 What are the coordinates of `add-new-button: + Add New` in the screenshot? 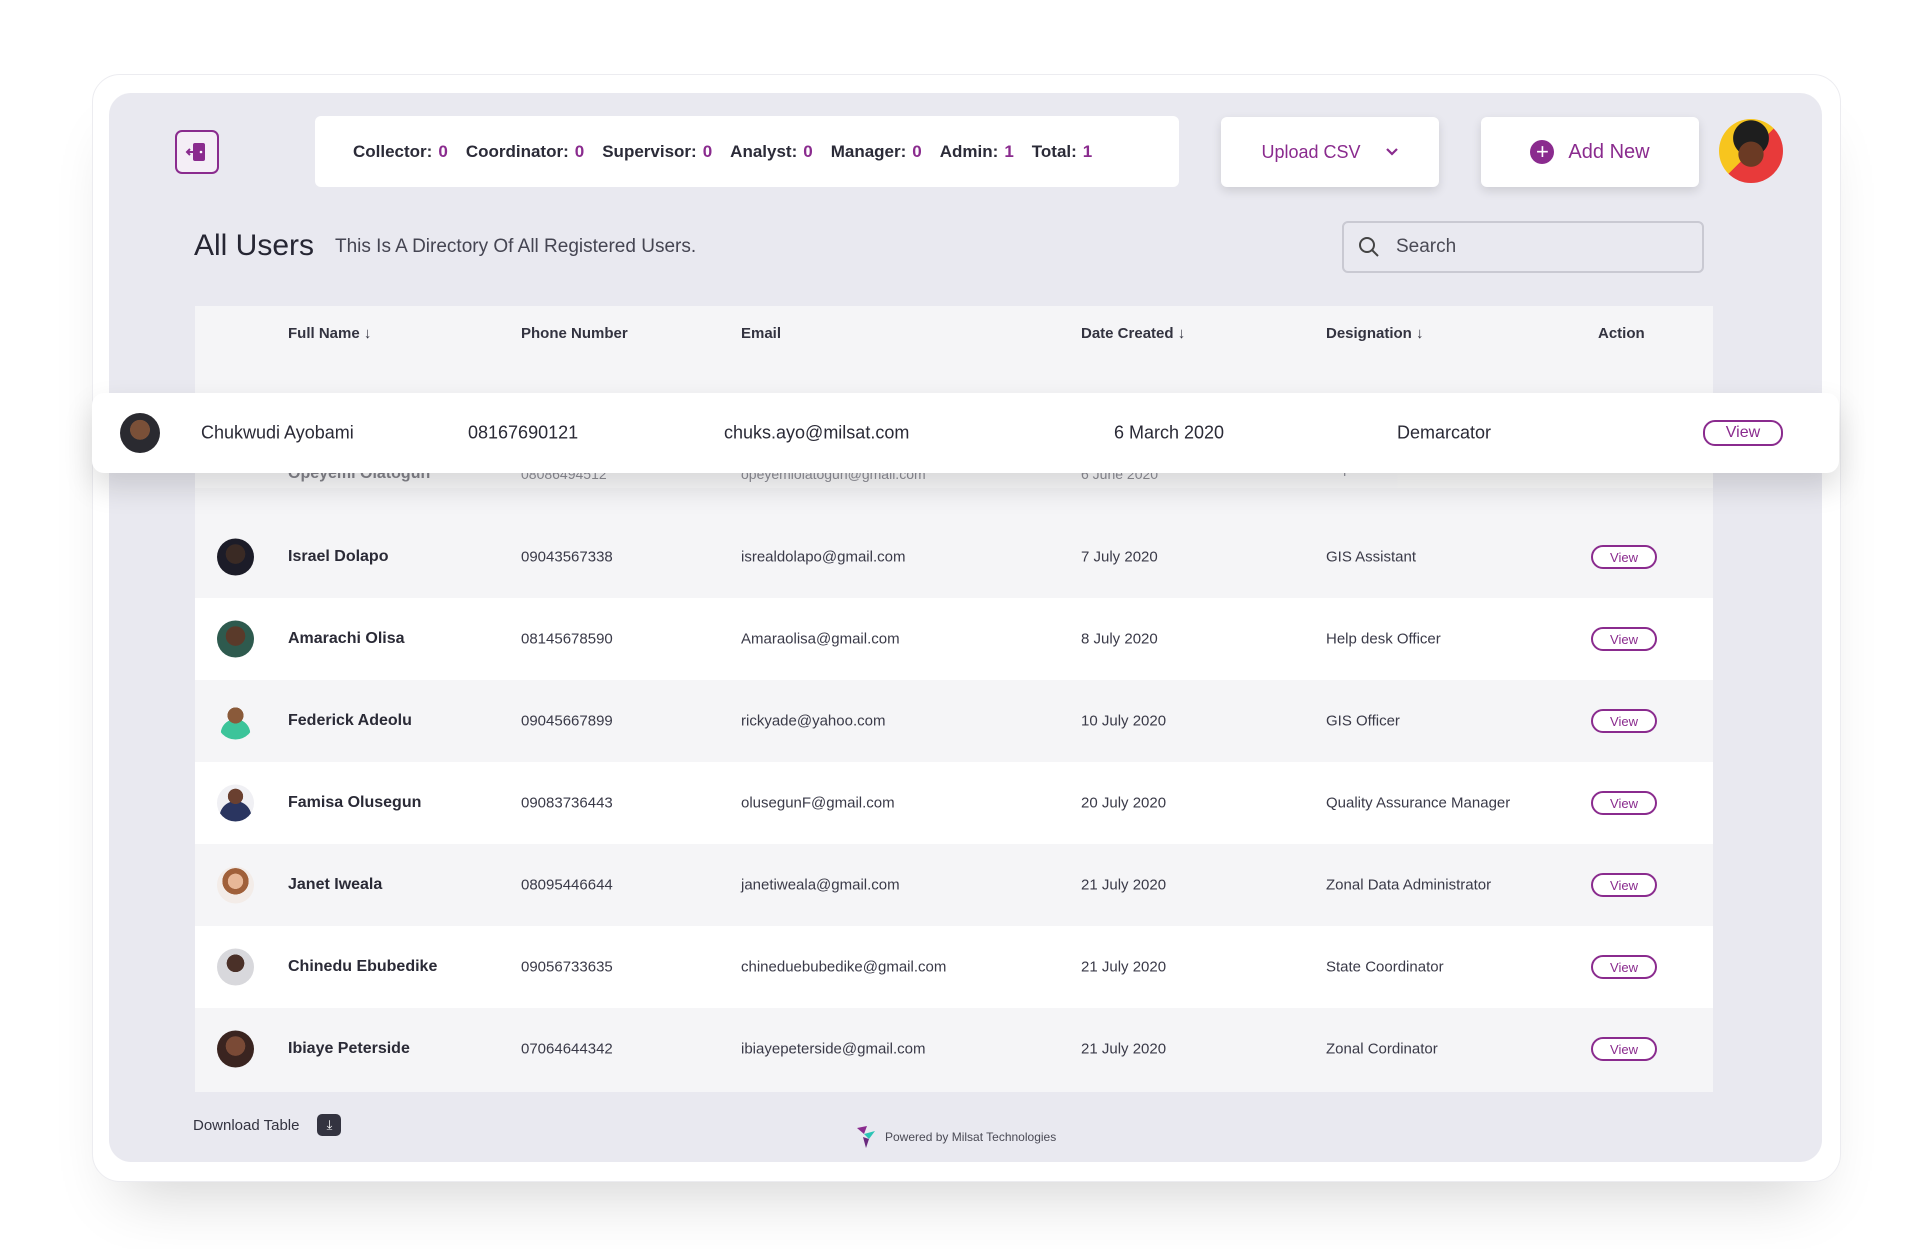 It's located at (1590, 152).